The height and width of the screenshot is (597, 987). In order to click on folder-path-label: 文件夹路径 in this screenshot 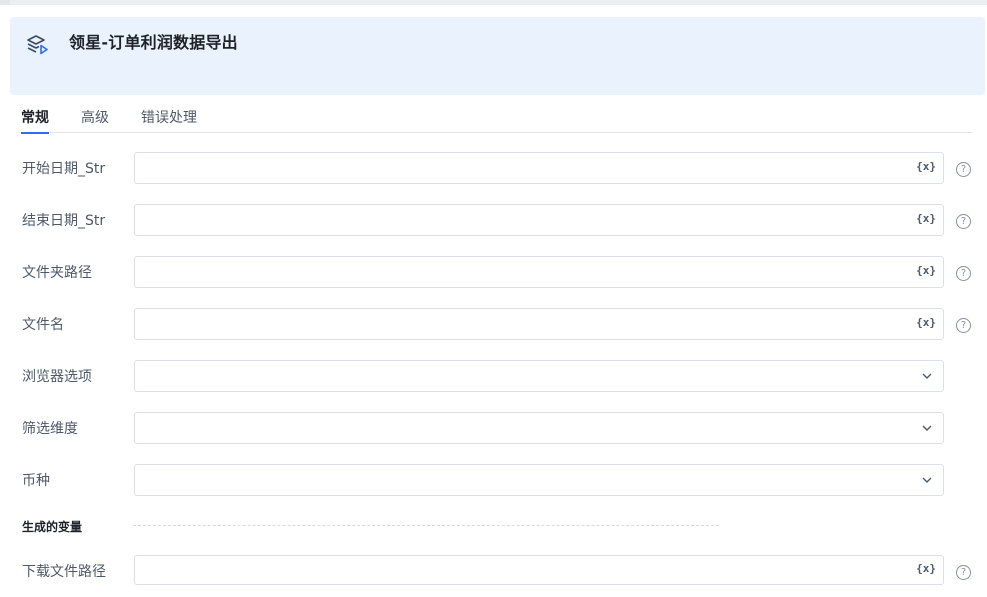, I will do `click(57, 273)`.